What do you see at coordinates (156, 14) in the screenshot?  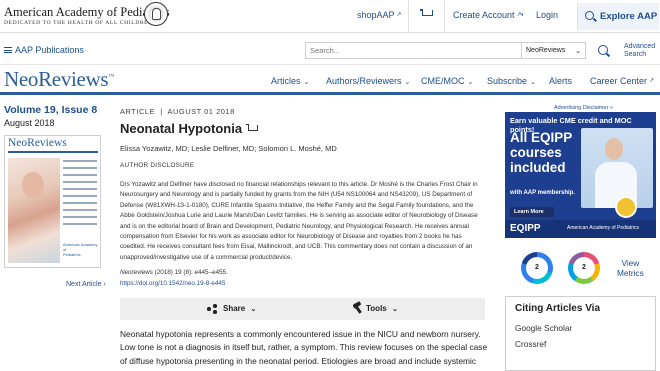 I see `aap-seal-icon` at bounding box center [156, 14].